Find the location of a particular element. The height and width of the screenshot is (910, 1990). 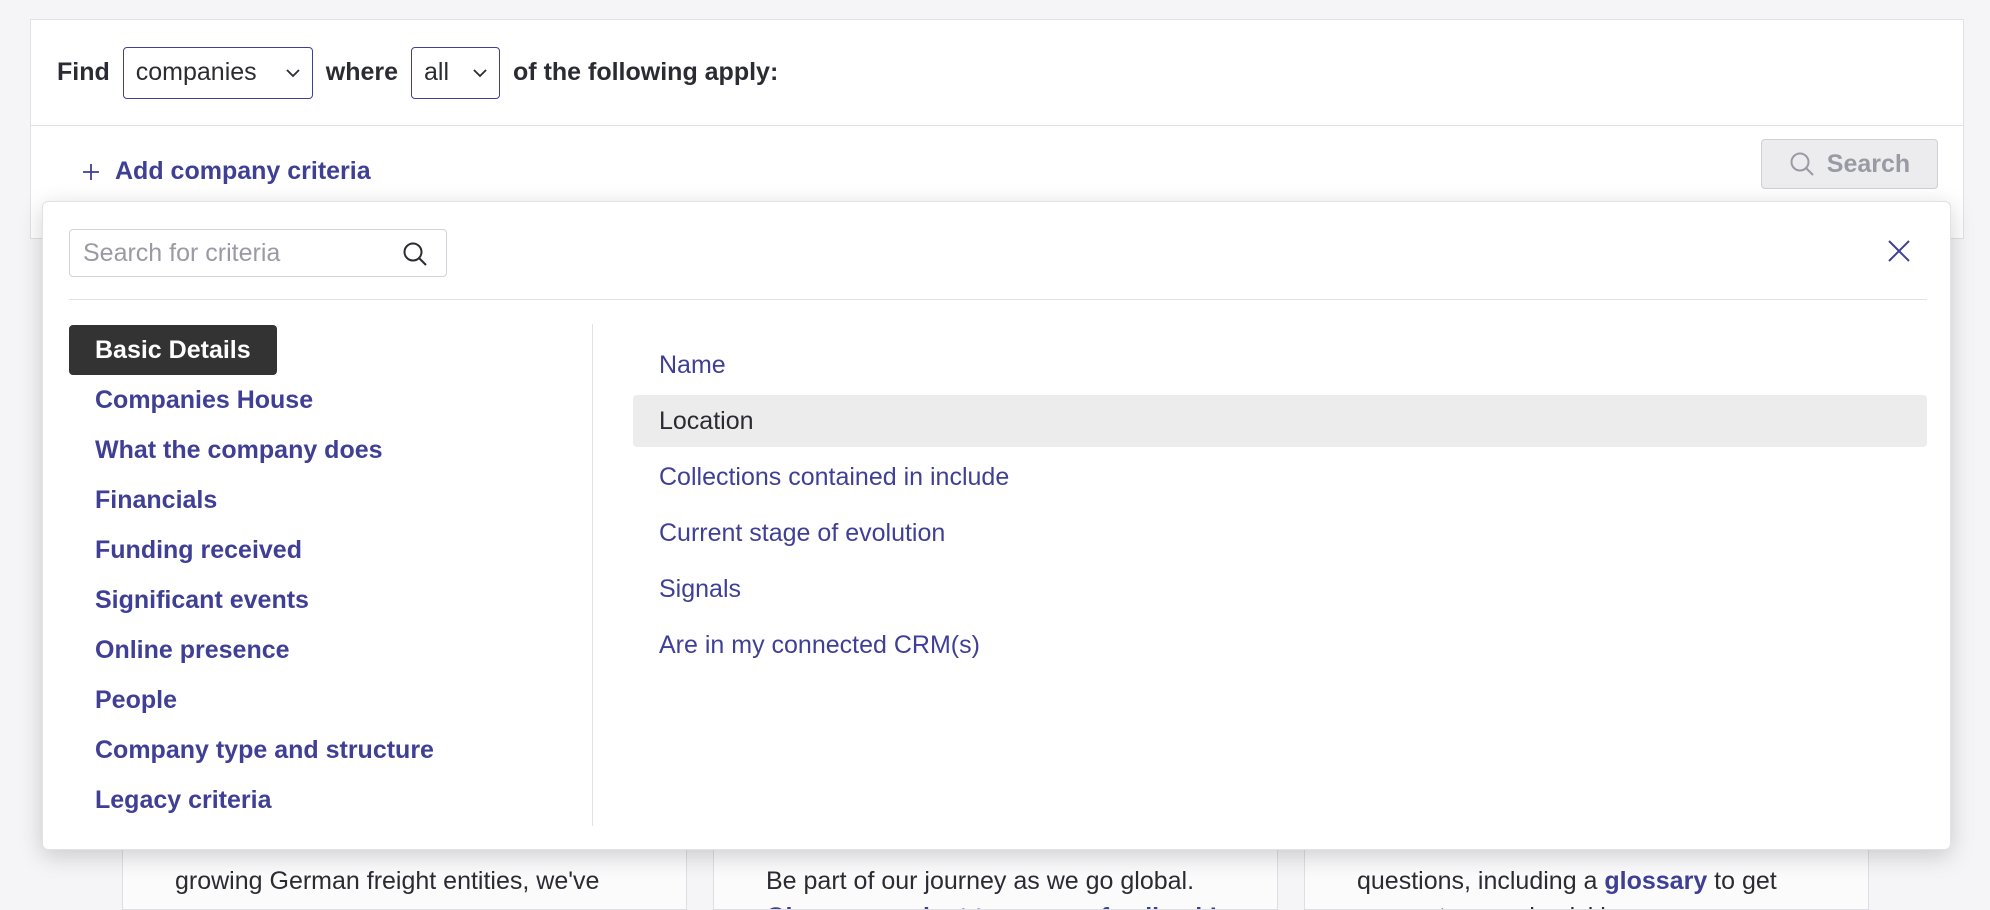

category-significant-events: Significant events is located at coordinates (264, 600).